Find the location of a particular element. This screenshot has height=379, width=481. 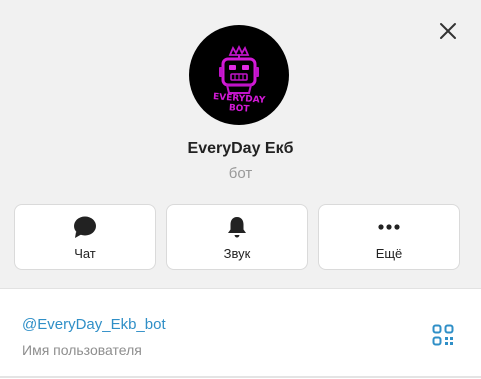

divider is located at coordinates (240, 377).